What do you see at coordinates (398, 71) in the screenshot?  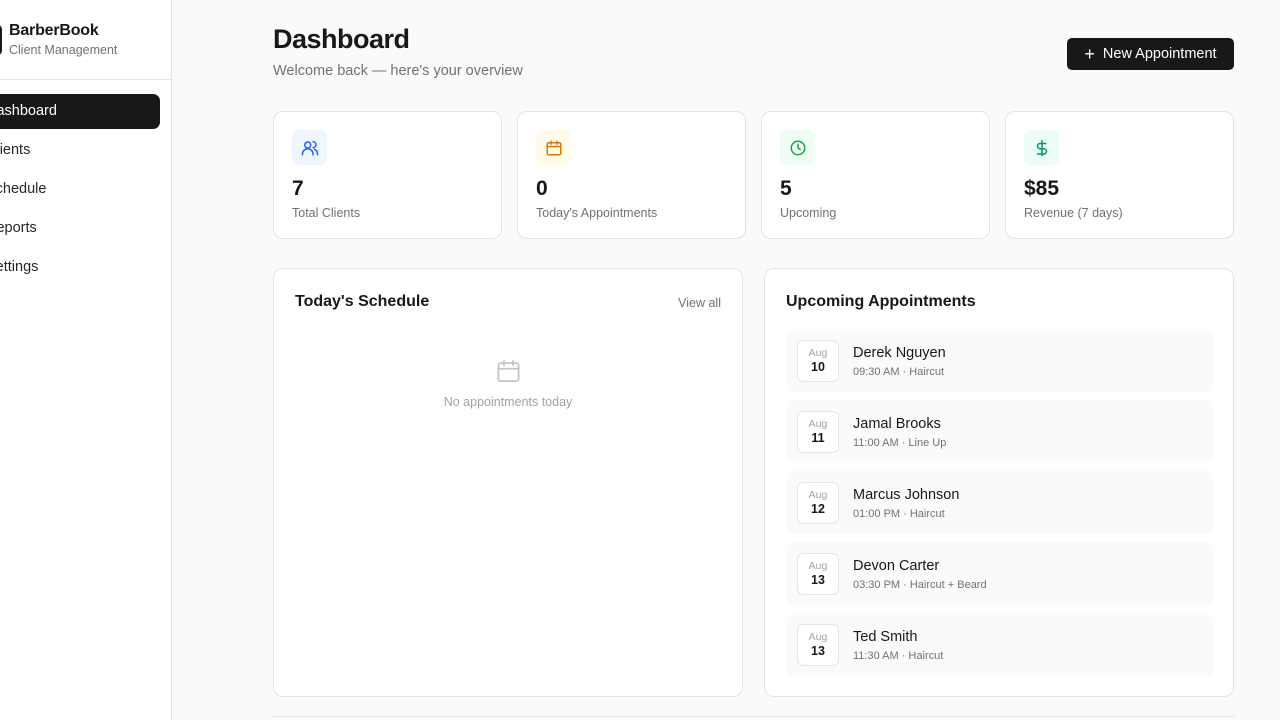 I see `page-subtitle: Welcome back — here's your overview` at bounding box center [398, 71].